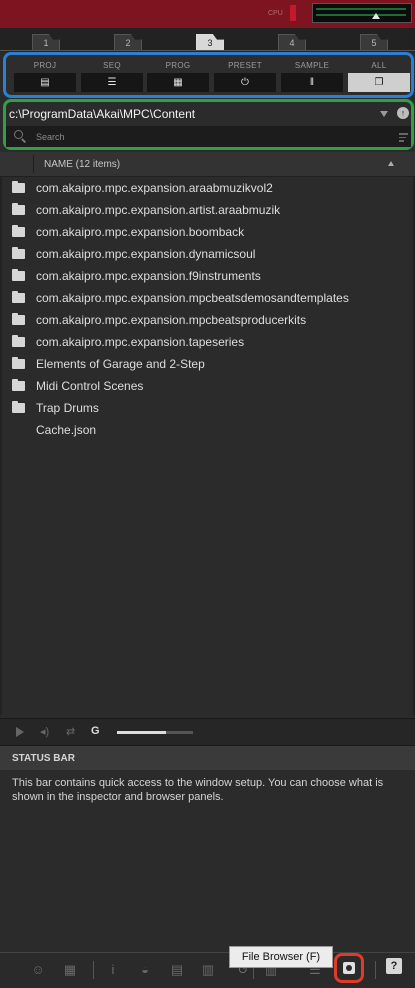 Image resolution: width=415 pixels, height=988 pixels. I want to click on mixer-icon: ▥, so click(208, 970).